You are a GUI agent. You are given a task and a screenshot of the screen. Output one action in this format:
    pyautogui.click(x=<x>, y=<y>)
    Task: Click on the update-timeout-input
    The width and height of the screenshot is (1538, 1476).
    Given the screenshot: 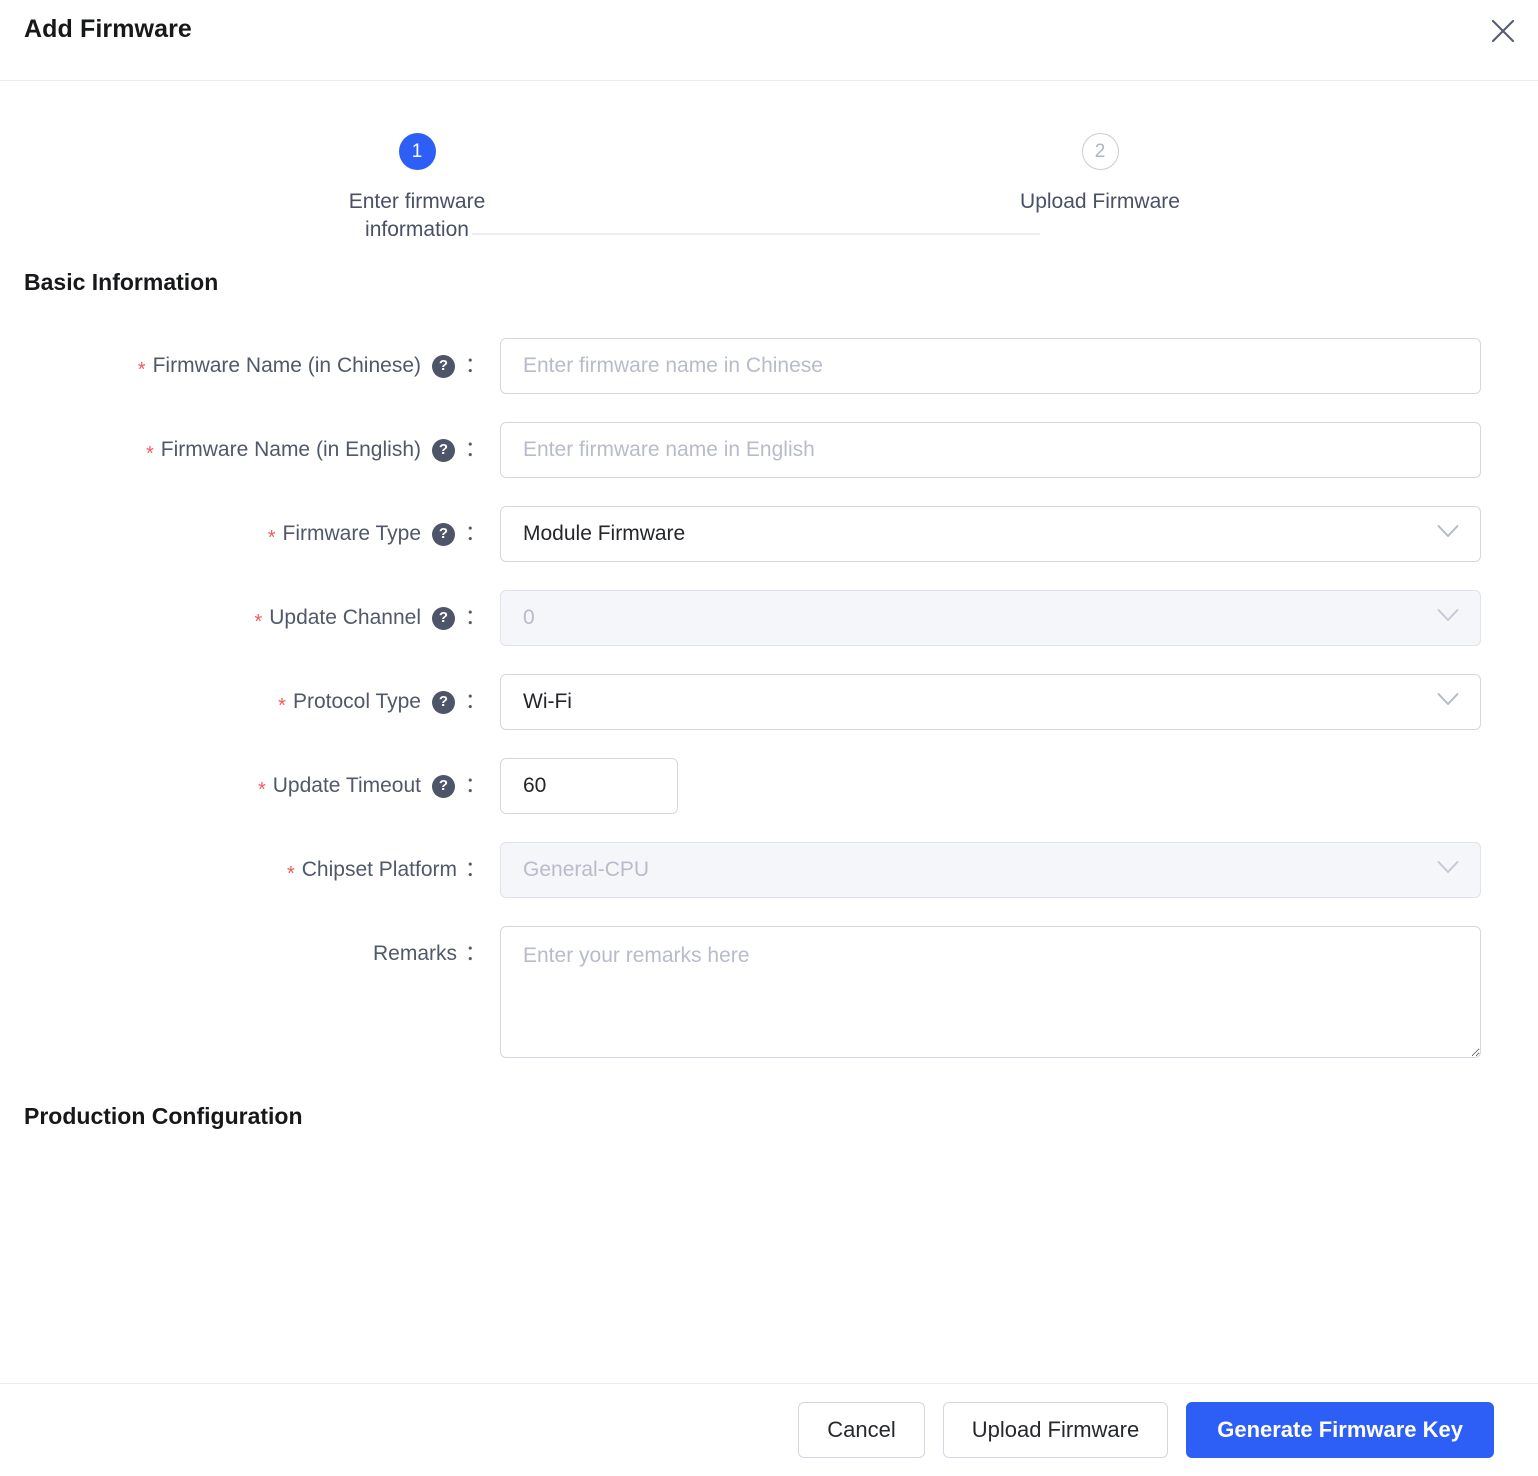 What is the action you would take?
    pyautogui.click(x=589, y=786)
    